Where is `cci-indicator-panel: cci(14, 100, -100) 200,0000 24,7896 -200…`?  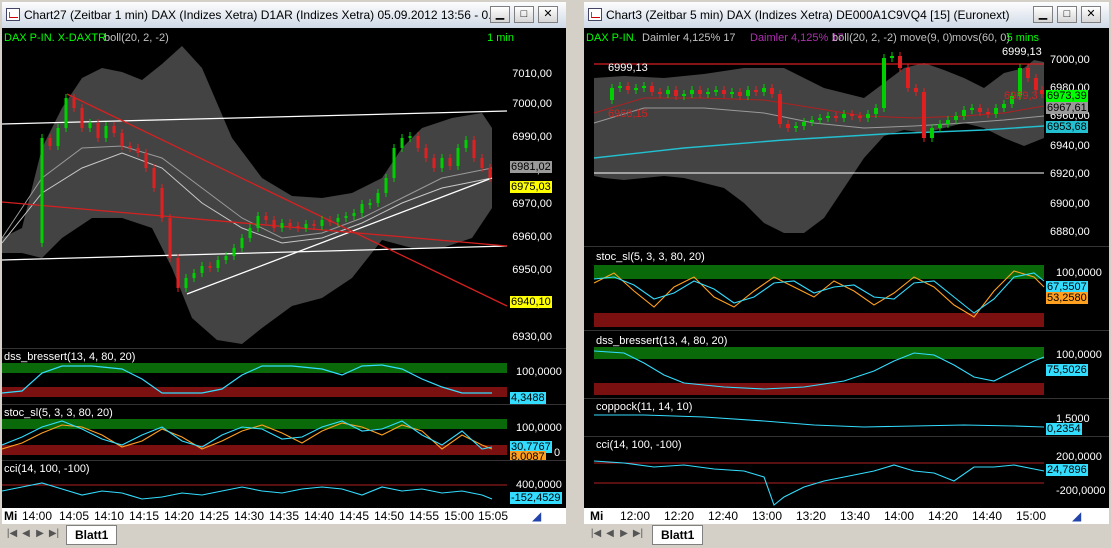
cci-indicator-panel: cci(14, 100, -100) 200,0000 24,7896 -200… is located at coordinates (846, 472).